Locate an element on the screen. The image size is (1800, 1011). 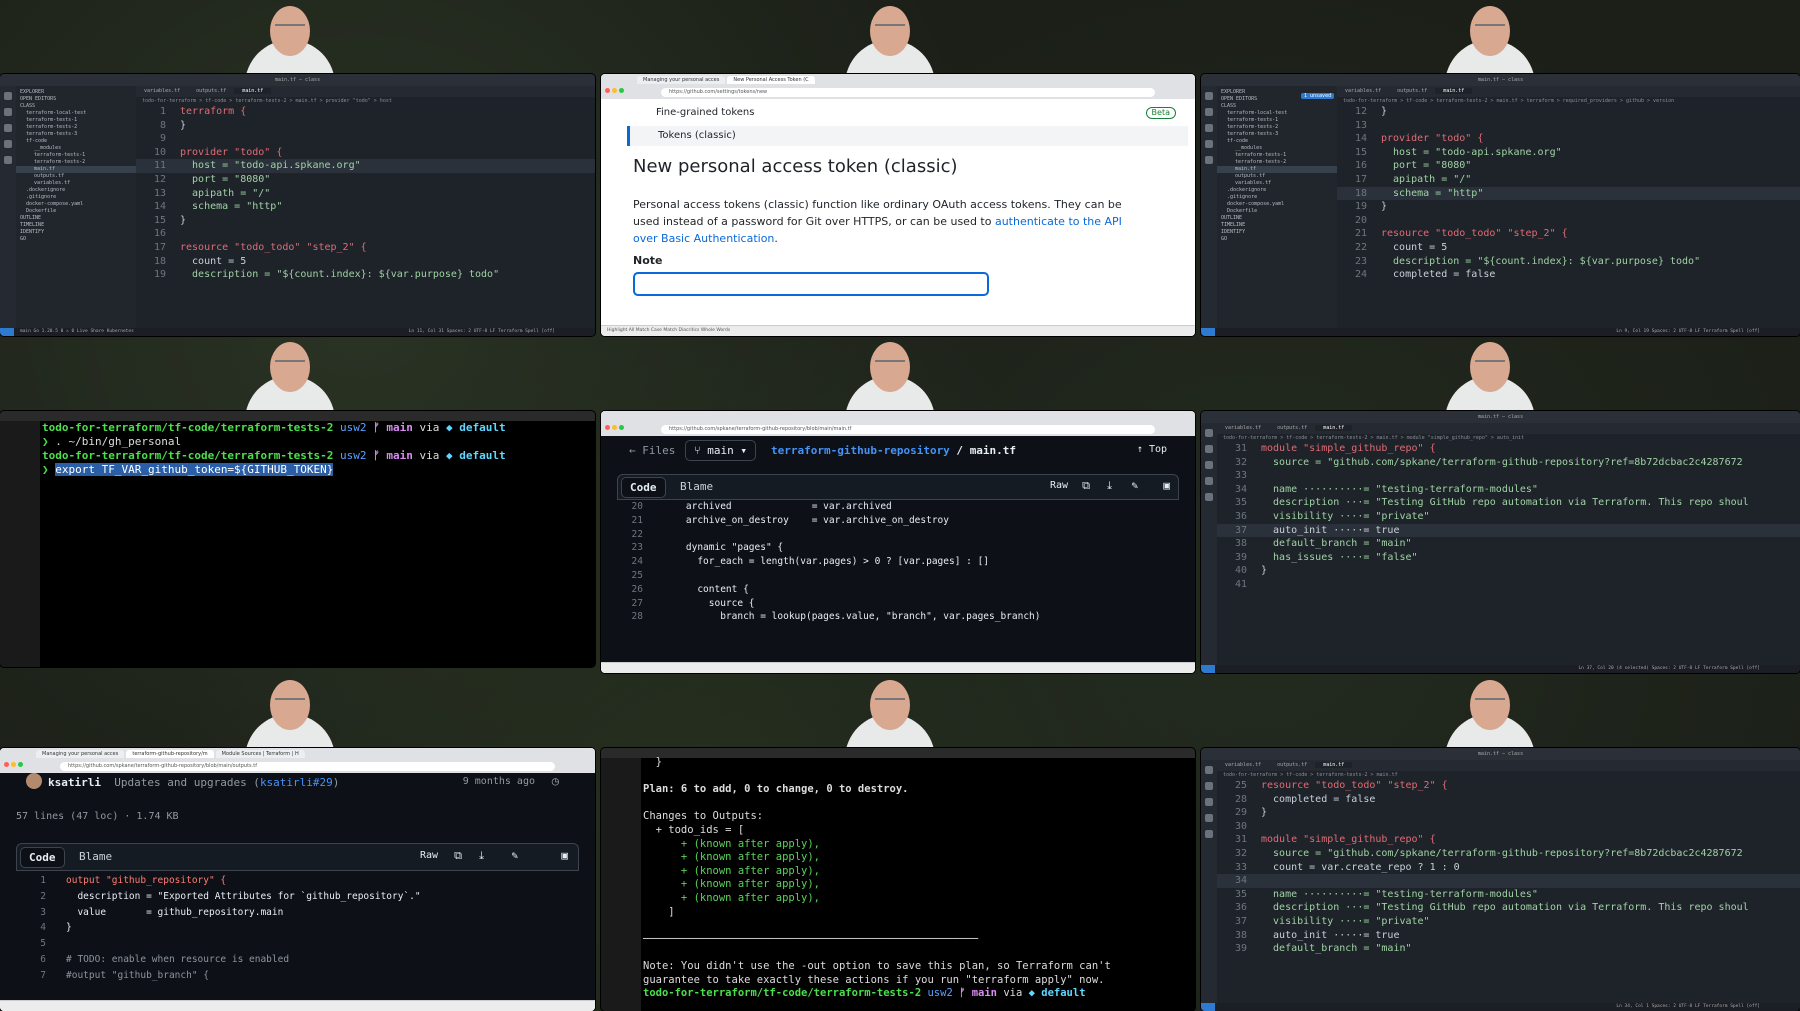
source-control-icon is located at coordinates (1209, 465).